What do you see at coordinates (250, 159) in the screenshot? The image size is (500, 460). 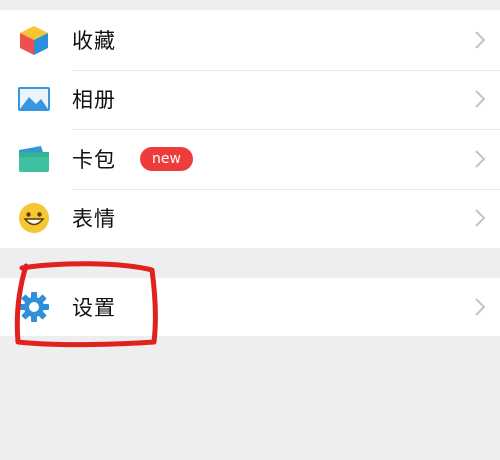 I see `menu-item-wallet: 卡包 new` at bounding box center [250, 159].